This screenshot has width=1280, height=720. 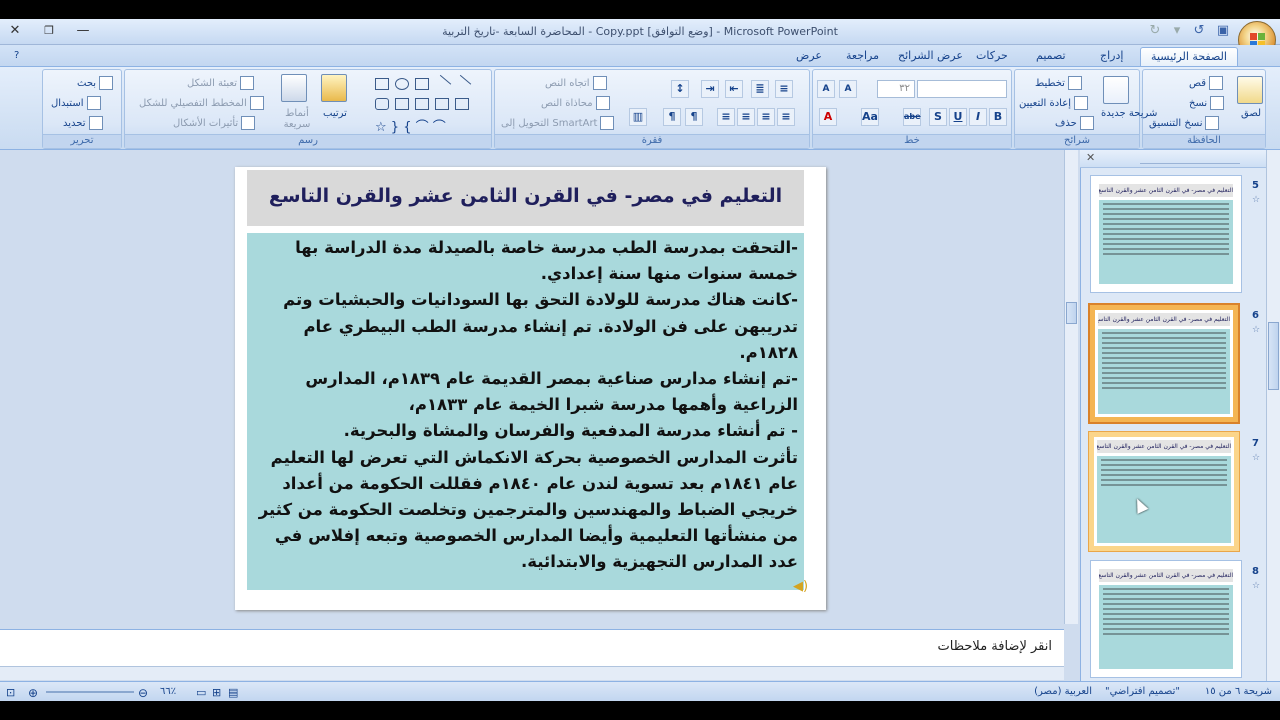 I want to click on paste-button: لصق, so click(x=1251, y=113).